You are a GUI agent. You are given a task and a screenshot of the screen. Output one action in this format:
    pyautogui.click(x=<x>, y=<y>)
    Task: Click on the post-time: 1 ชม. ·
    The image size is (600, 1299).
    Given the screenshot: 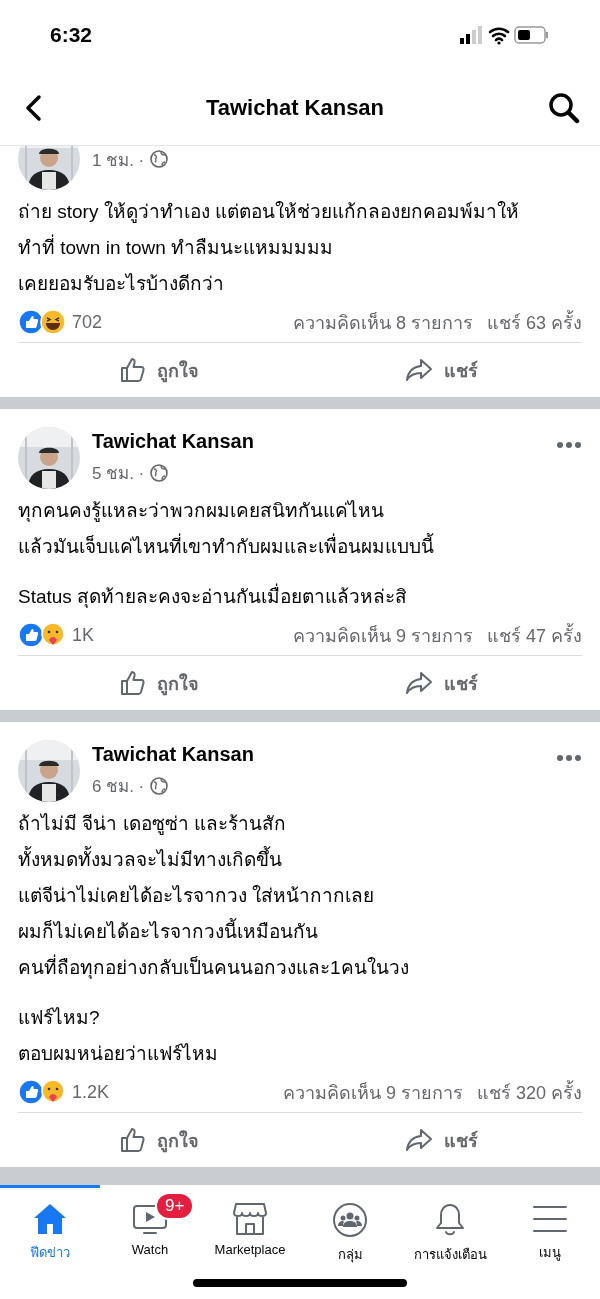 What is the action you would take?
    pyautogui.click(x=118, y=160)
    